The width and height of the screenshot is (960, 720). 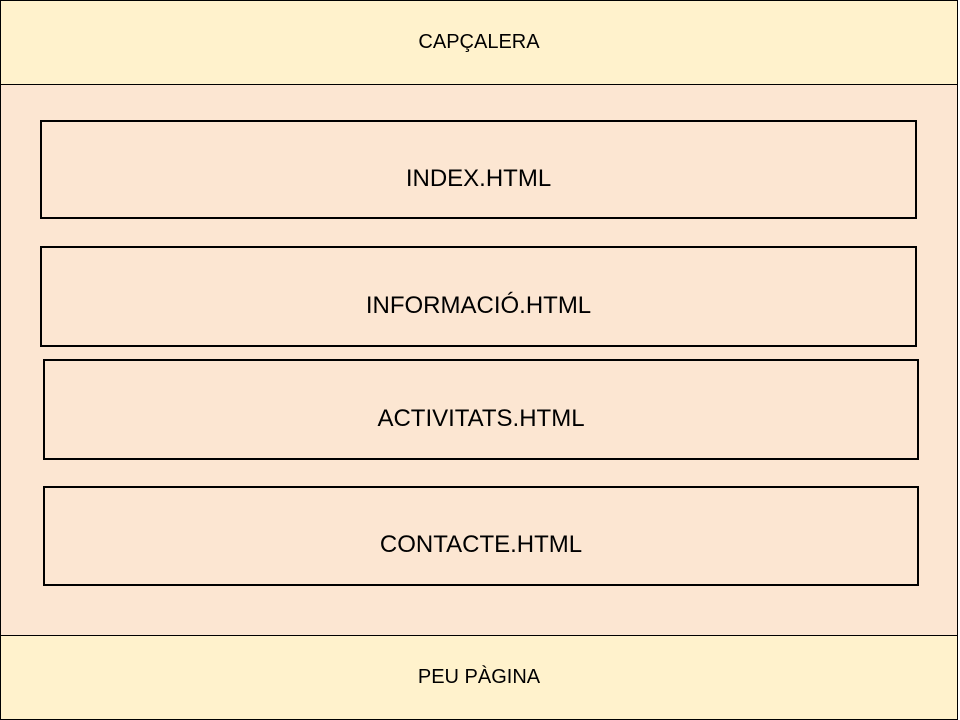 I want to click on page-label-index: INDEX.HTML, so click(x=478, y=178).